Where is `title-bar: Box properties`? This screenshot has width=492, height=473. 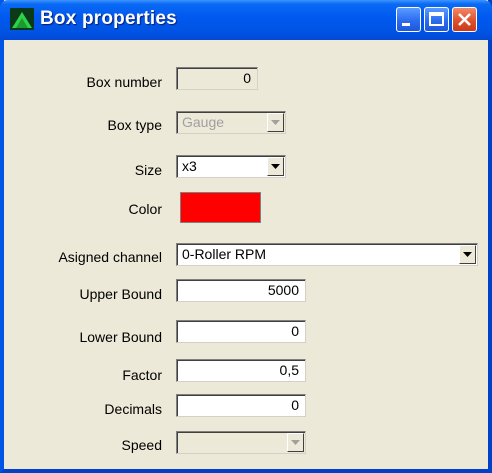
title-bar: Box properties is located at coordinates (246, 20).